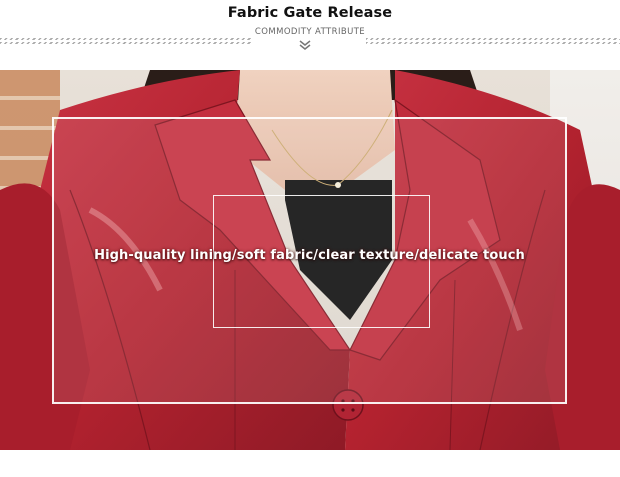 The height and width of the screenshot is (477, 620). I want to click on section-header: Fabric Gate Release COMMODITY ATTRIBUTE, so click(310, 35).